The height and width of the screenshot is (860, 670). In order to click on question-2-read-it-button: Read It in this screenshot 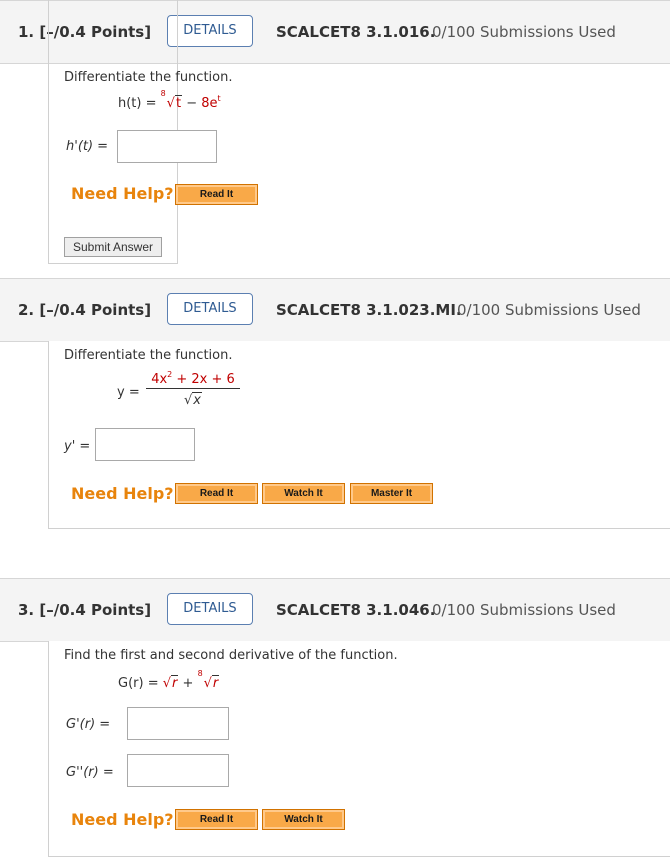, I will do `click(216, 493)`.